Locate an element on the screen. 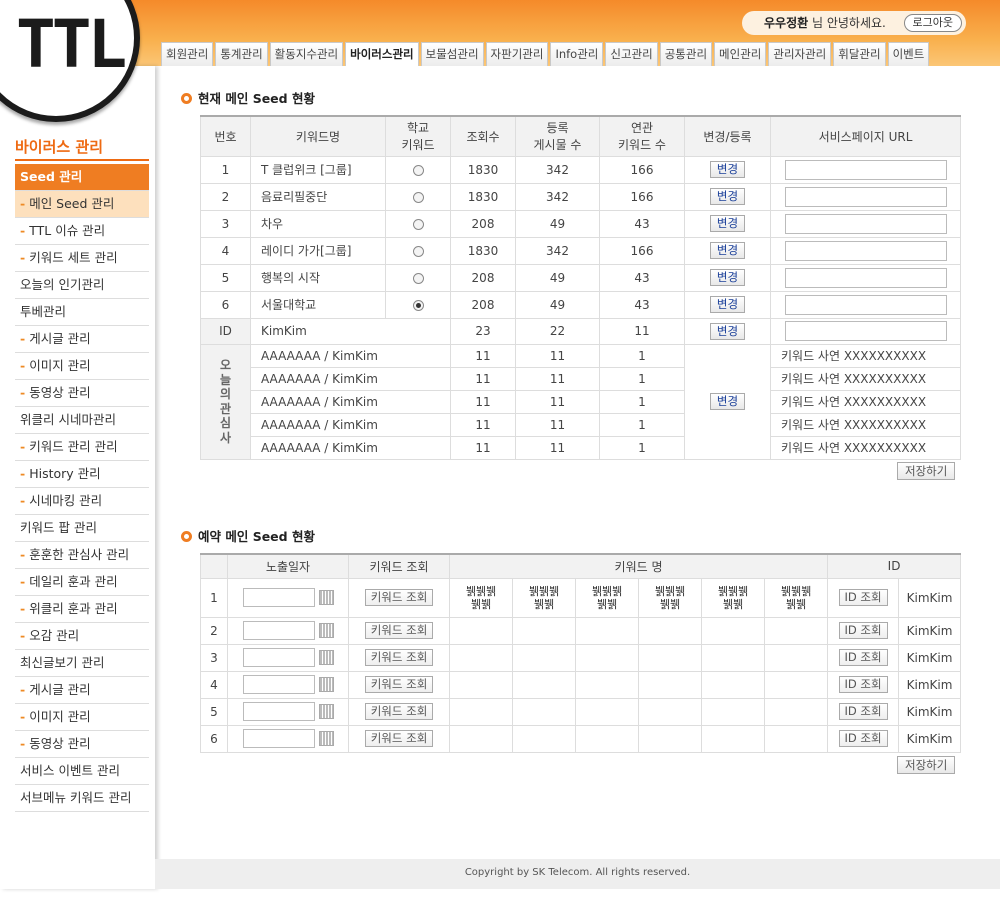 Image resolution: width=1000 pixels, height=918 pixels. tab-12: 이벤트 is located at coordinates (908, 54).